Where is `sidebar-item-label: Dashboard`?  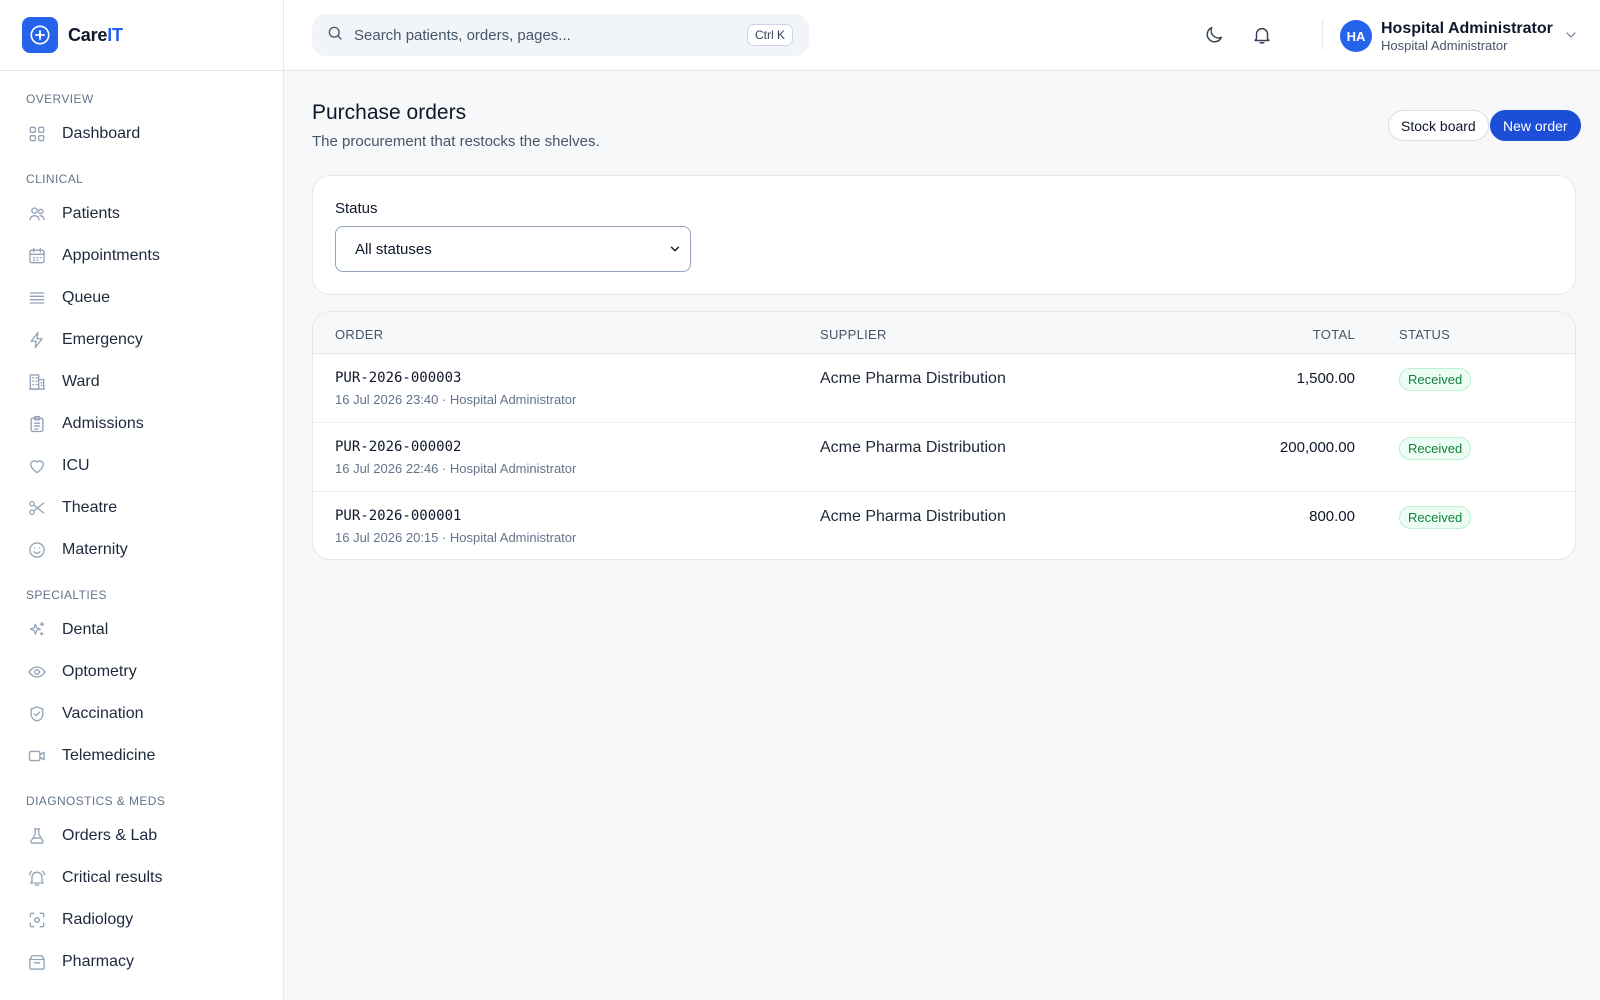
sidebar-item-label: Dashboard is located at coordinates (101, 133).